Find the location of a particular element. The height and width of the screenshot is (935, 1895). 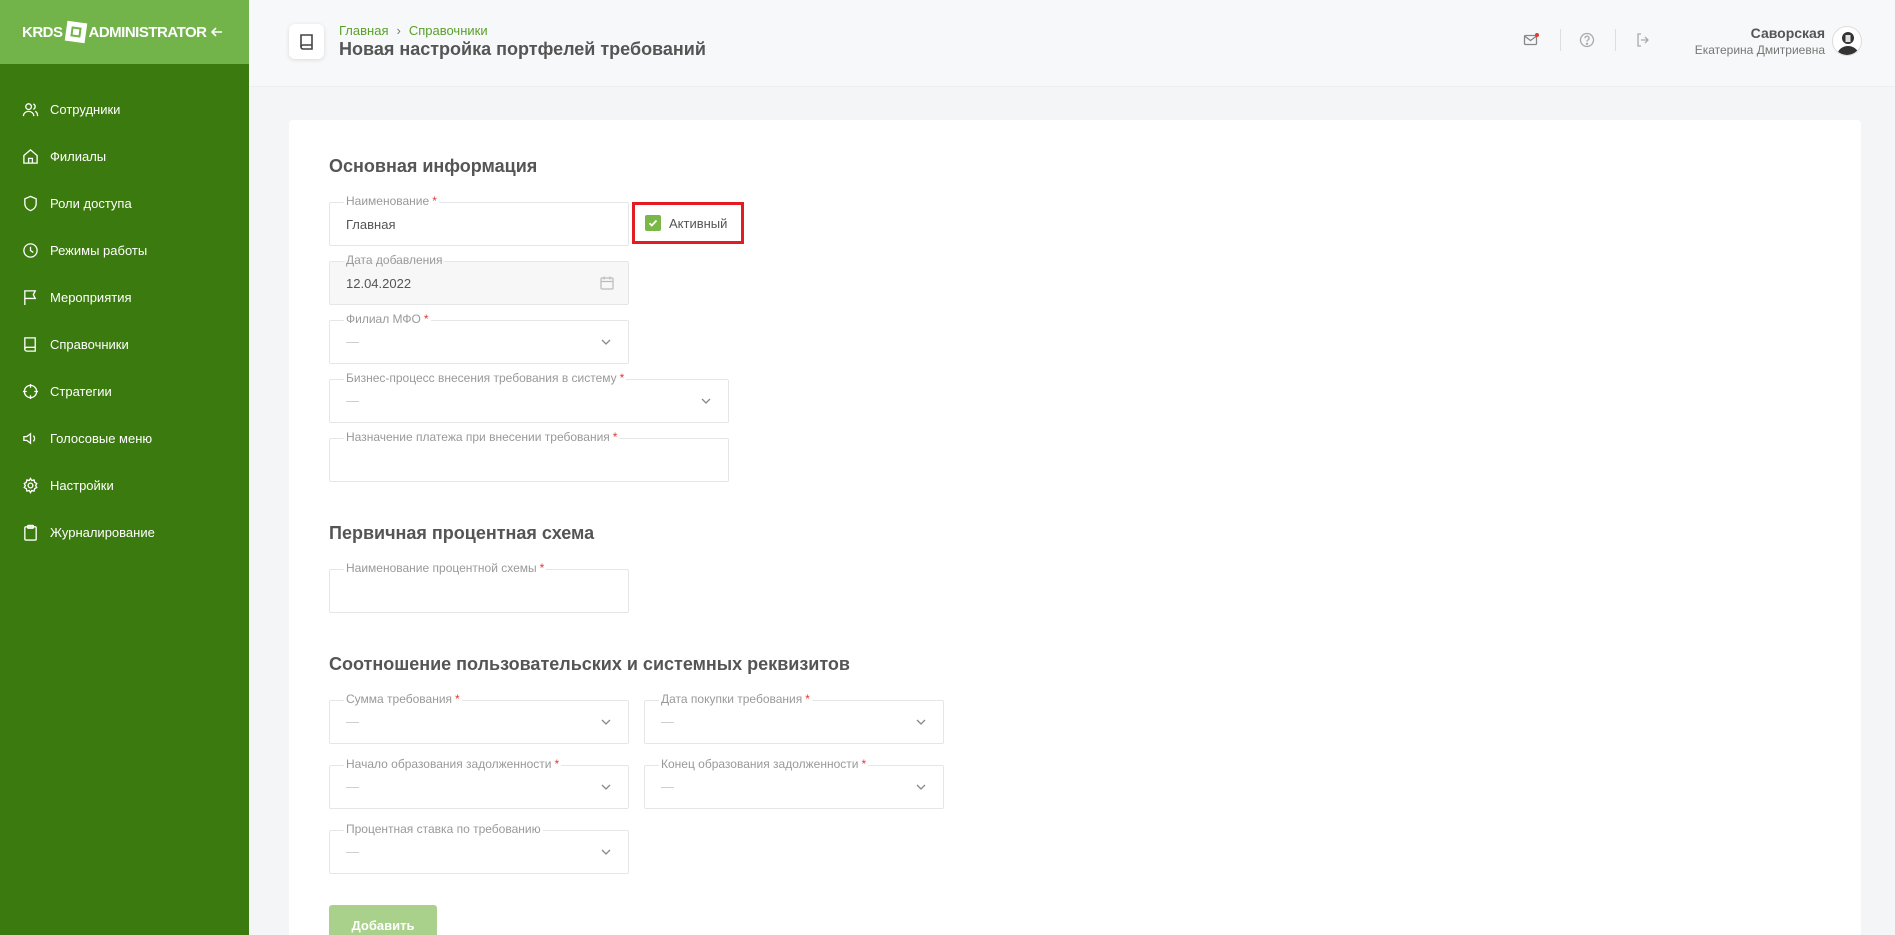

sidebar-item-events: Мероприятия is located at coordinates (124, 297).